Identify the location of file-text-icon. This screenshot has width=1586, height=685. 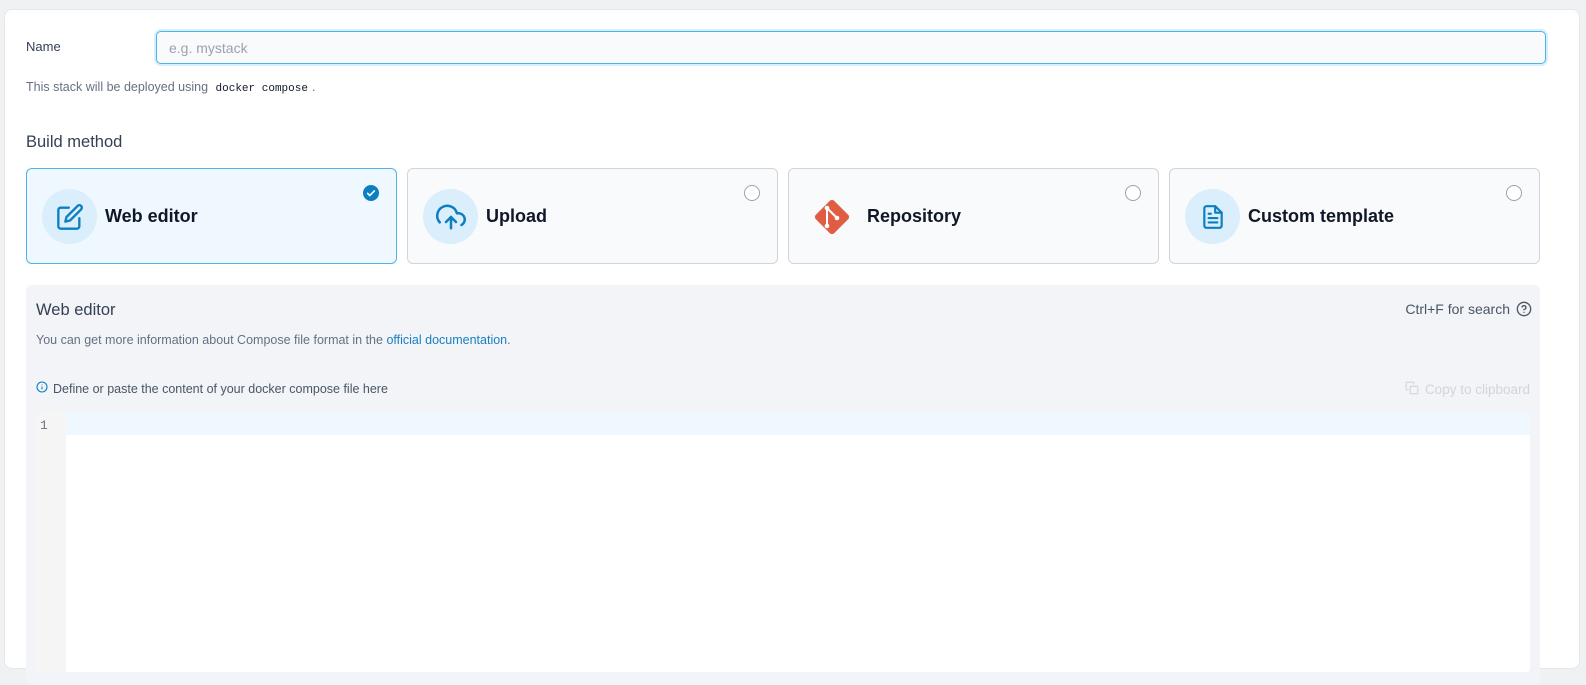
(1212, 216).